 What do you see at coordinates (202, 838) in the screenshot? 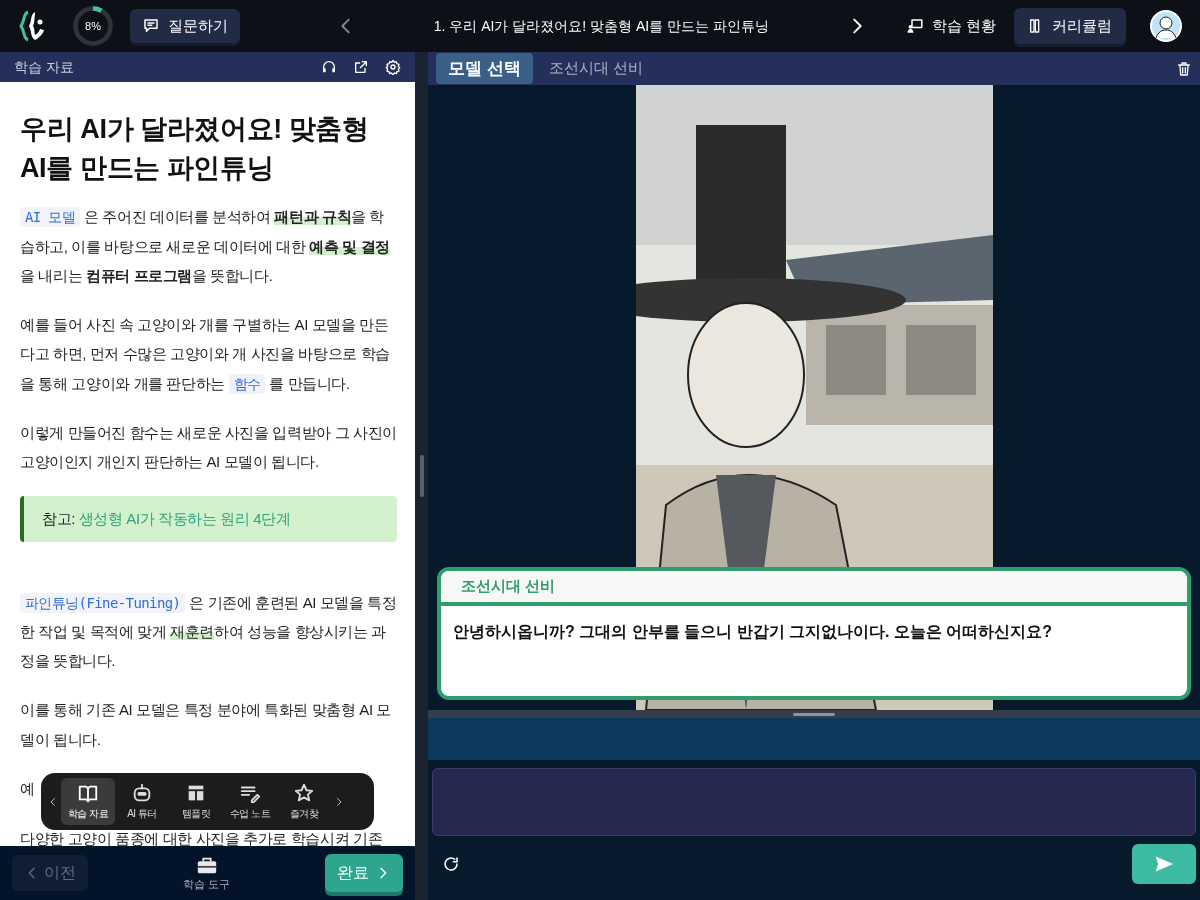
I see `paragraph: 다양한 고양이 품종에 대한 사진을 추가로 학습시켜 기존` at bounding box center [202, 838].